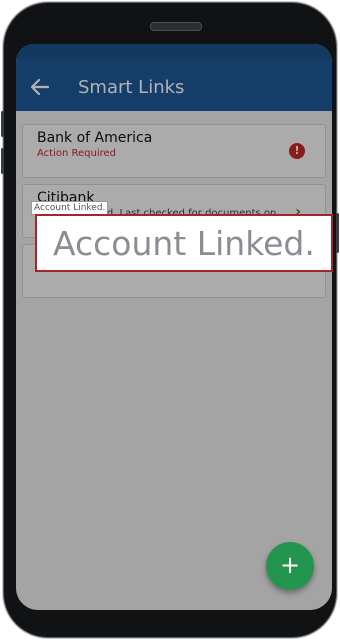 The height and width of the screenshot is (641, 340). What do you see at coordinates (70, 208) in the screenshot?
I see `tooltip-small: Account Linked.` at bounding box center [70, 208].